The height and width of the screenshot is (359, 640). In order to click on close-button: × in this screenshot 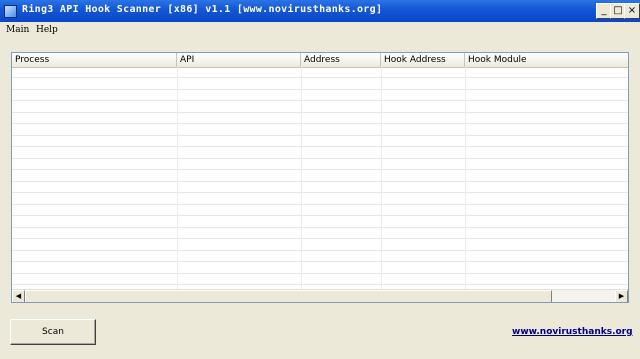, I will do `click(632, 11)`.